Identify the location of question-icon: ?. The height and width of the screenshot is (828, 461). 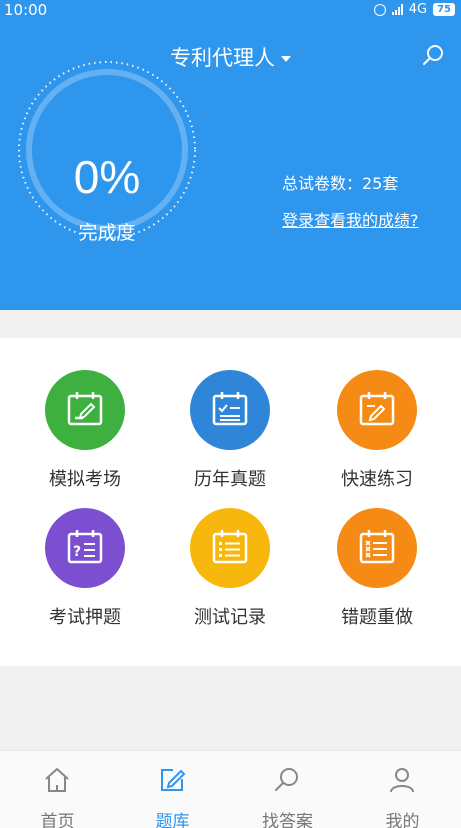
(85, 547).